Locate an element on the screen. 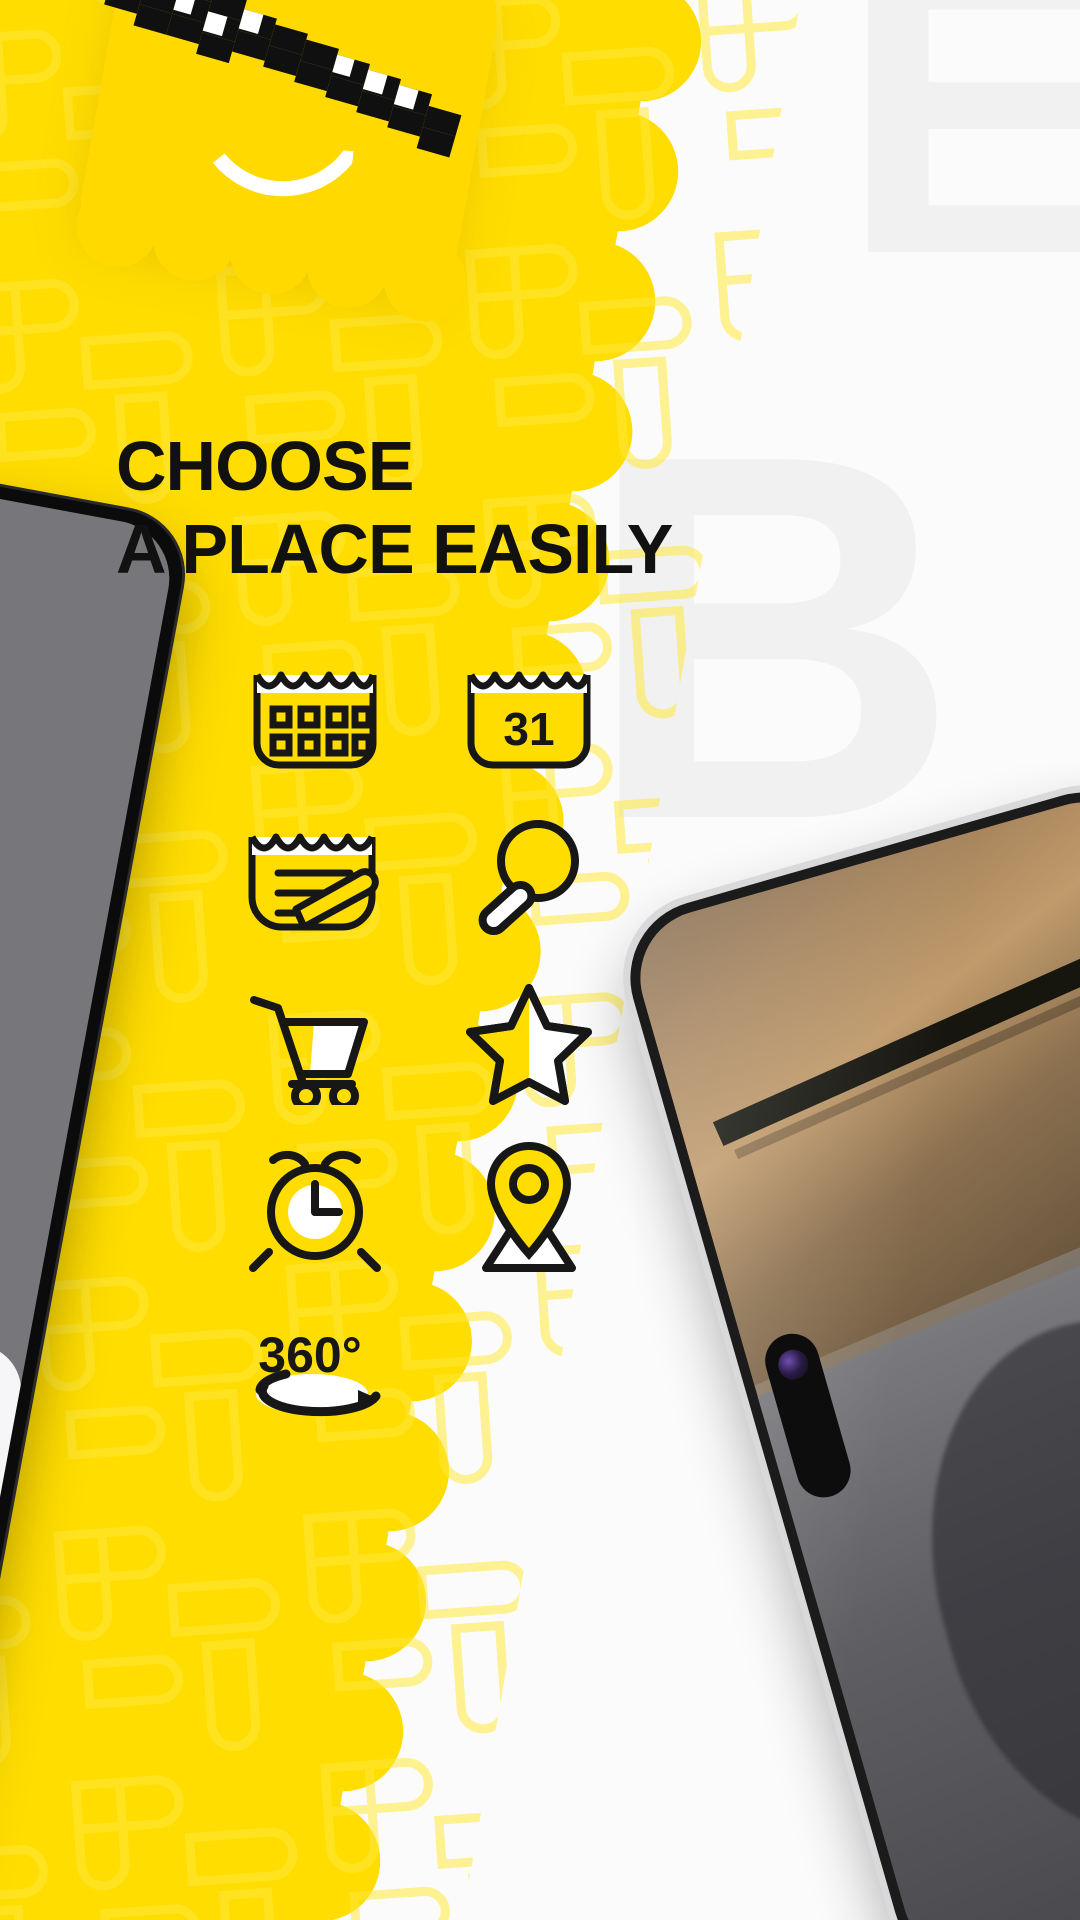 The width and height of the screenshot is (1080, 1920). calendar-date-icon: 31 is located at coordinates (529, 713).